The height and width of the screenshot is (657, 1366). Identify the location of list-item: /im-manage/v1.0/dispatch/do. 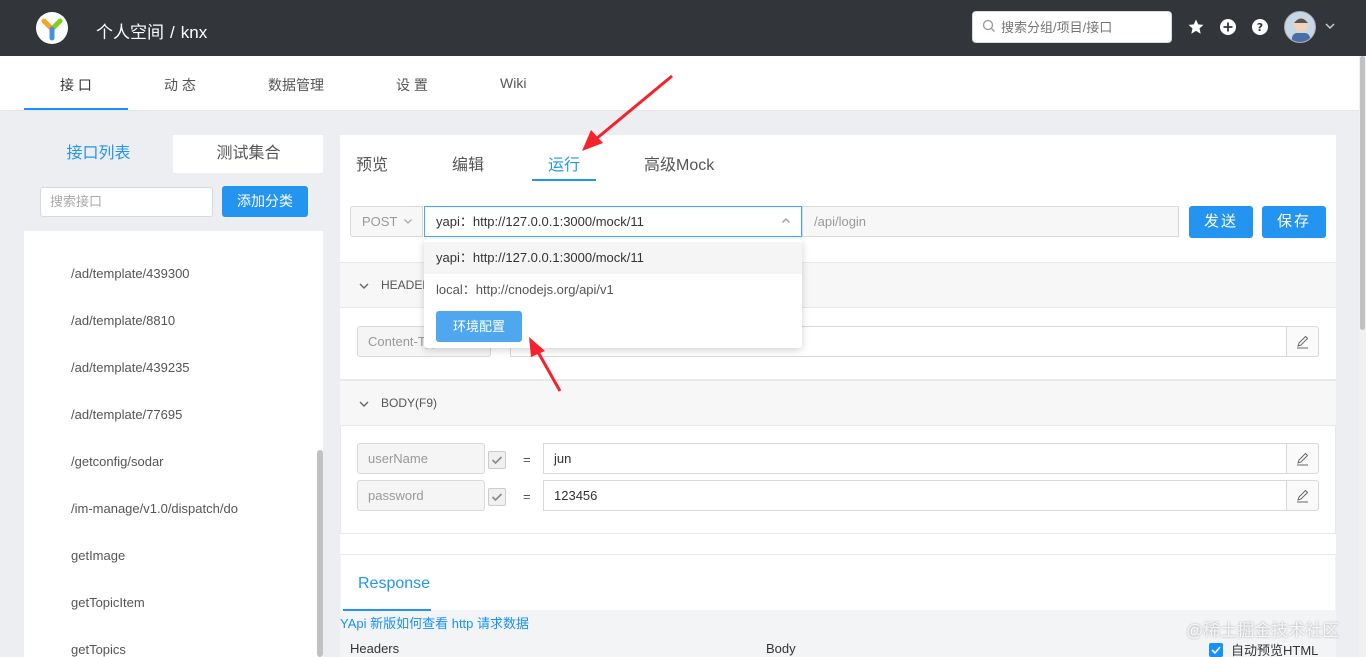
(154, 508).